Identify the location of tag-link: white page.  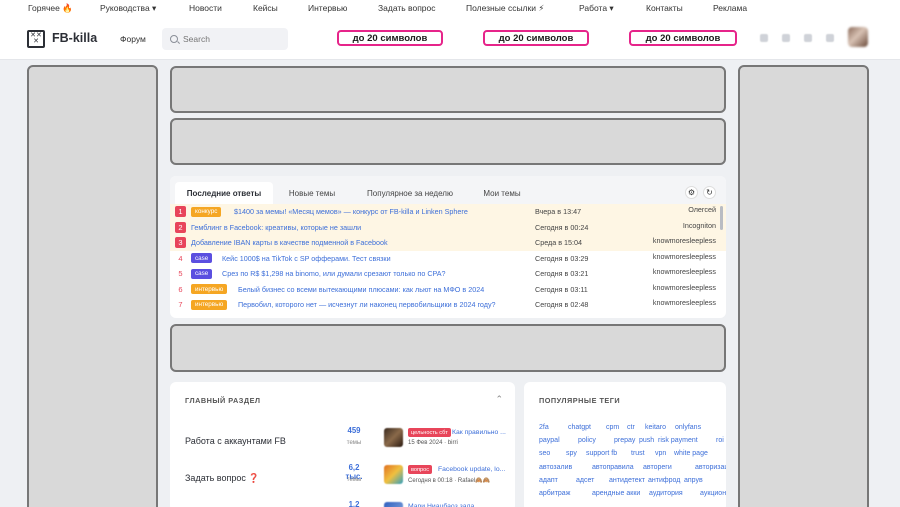
(691, 453).